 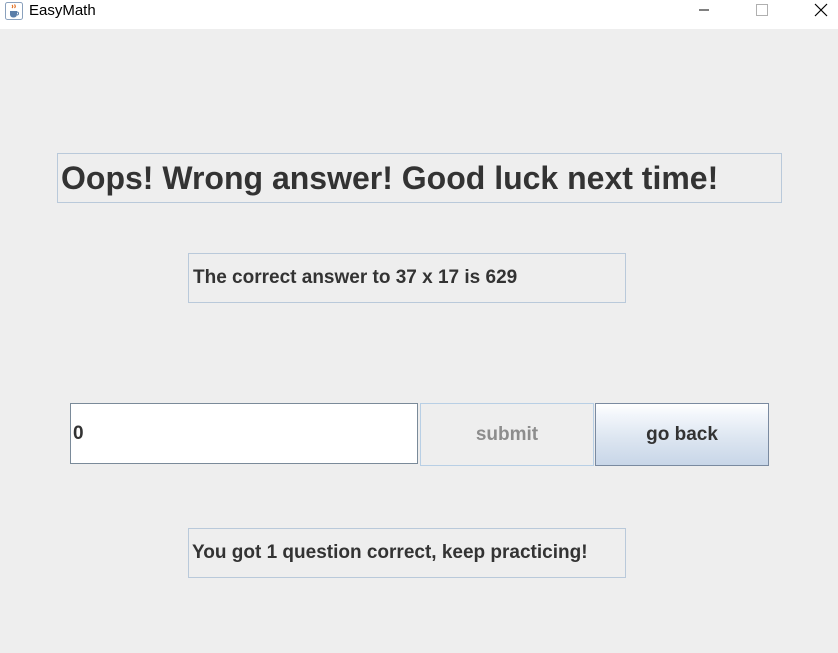 What do you see at coordinates (14, 11) in the screenshot?
I see `java-coffee-cup-icon` at bounding box center [14, 11].